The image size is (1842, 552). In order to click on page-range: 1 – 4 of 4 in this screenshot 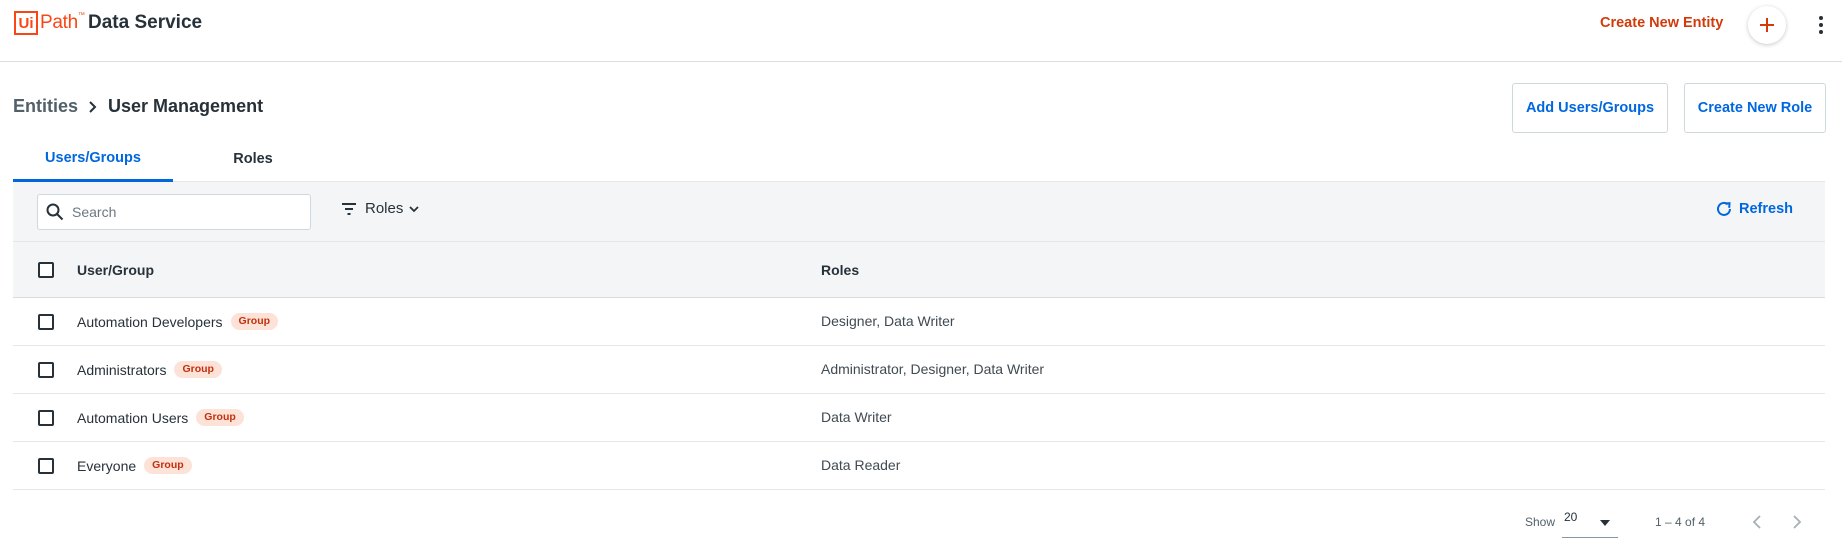, I will do `click(1680, 522)`.